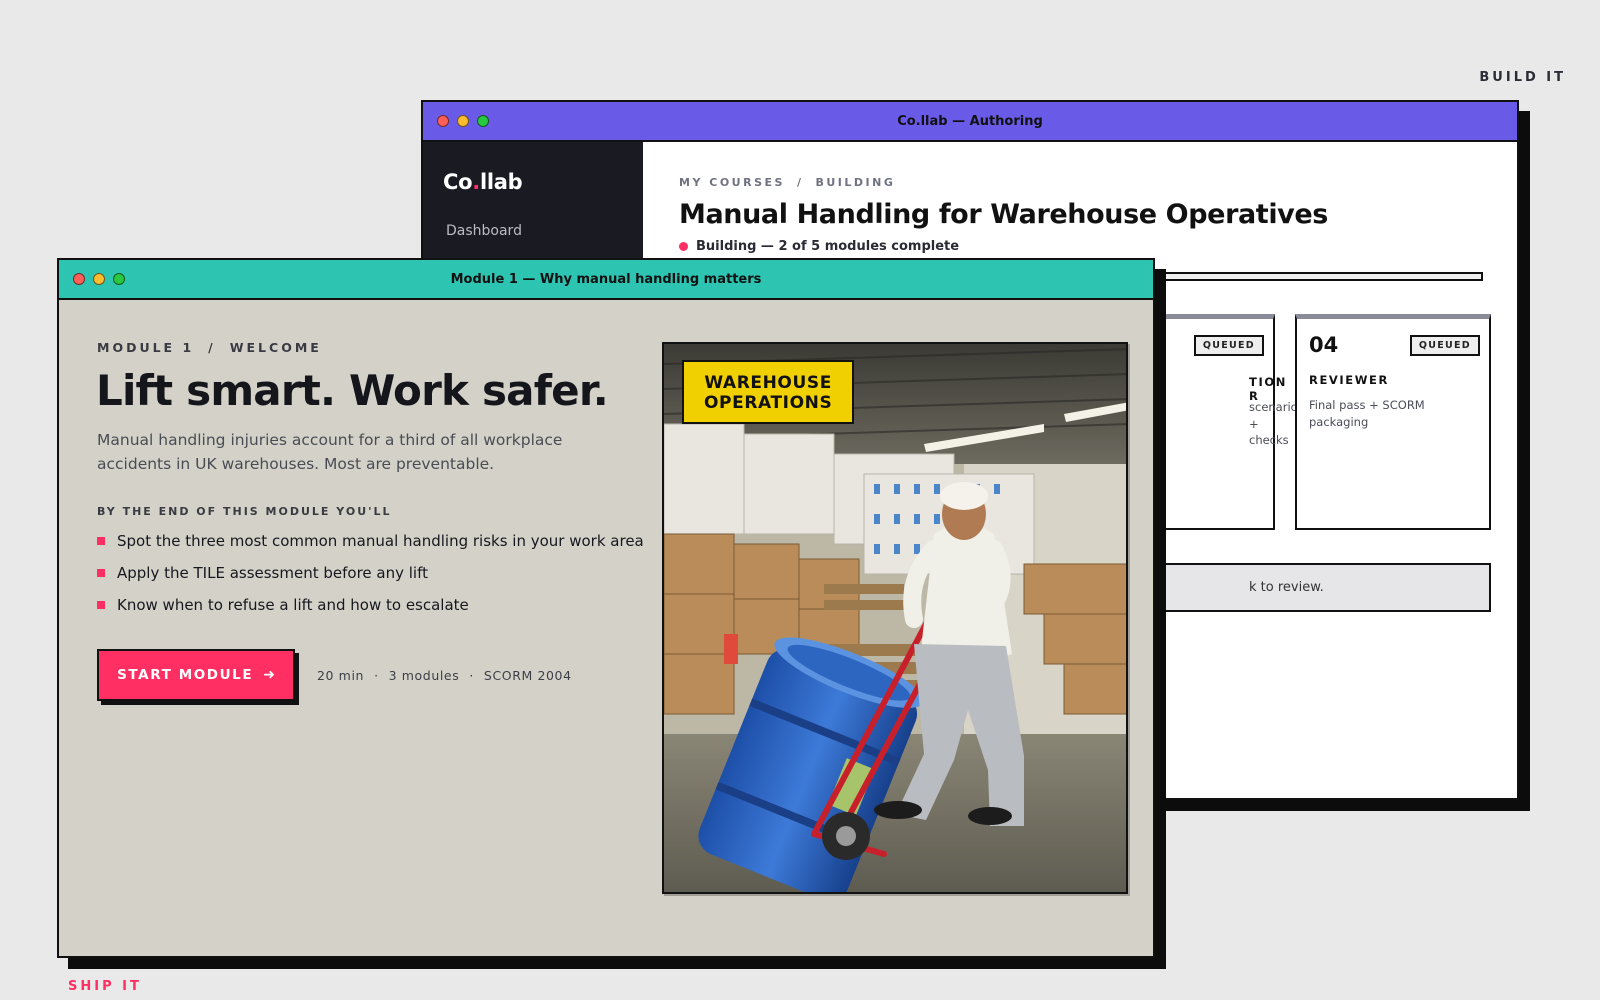 This screenshot has height=1000, width=1600. What do you see at coordinates (768, 403) in the screenshot?
I see `photo-tag-line2: OPERATIONS` at bounding box center [768, 403].